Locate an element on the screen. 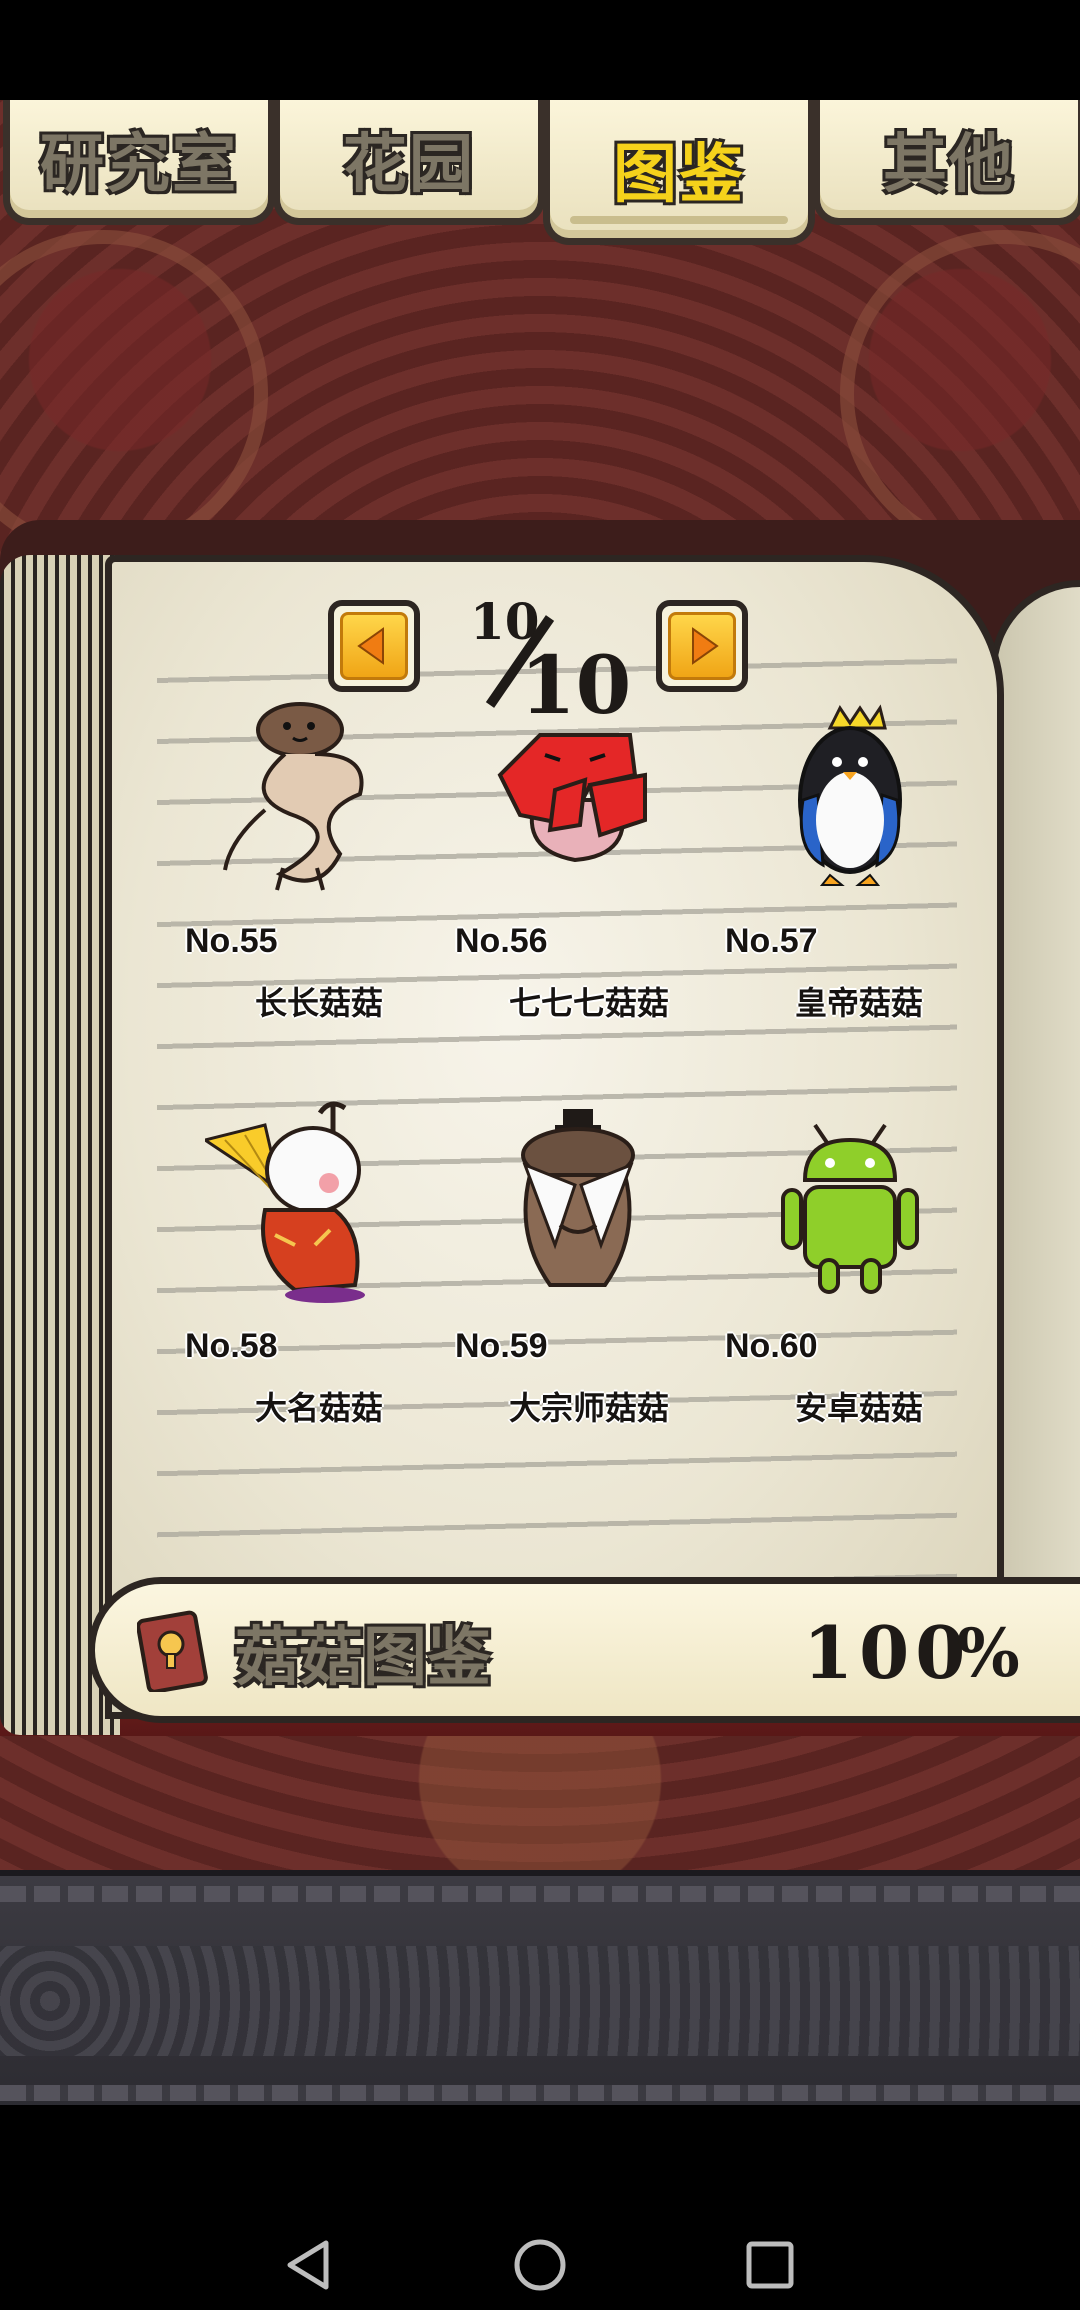 This screenshot has width=1080, height=2310. status-bar is located at coordinates (540, 50).